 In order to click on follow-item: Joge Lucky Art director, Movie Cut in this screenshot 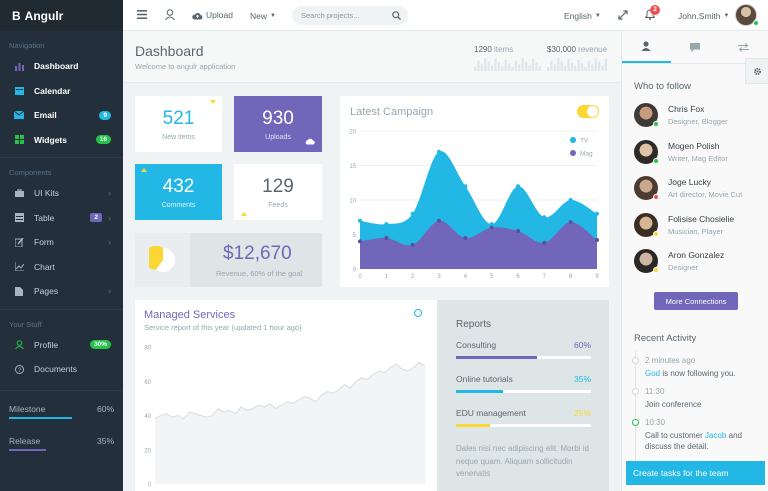, I will do `click(695, 188)`.